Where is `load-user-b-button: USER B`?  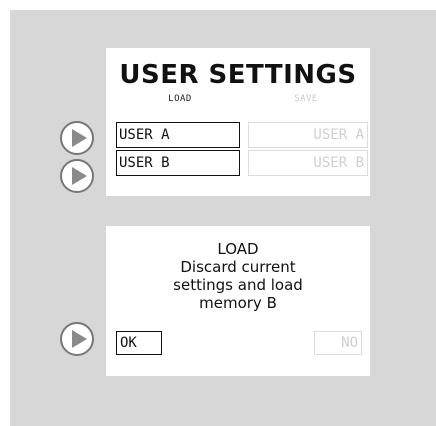
load-user-b-button: USER B is located at coordinates (178, 163).